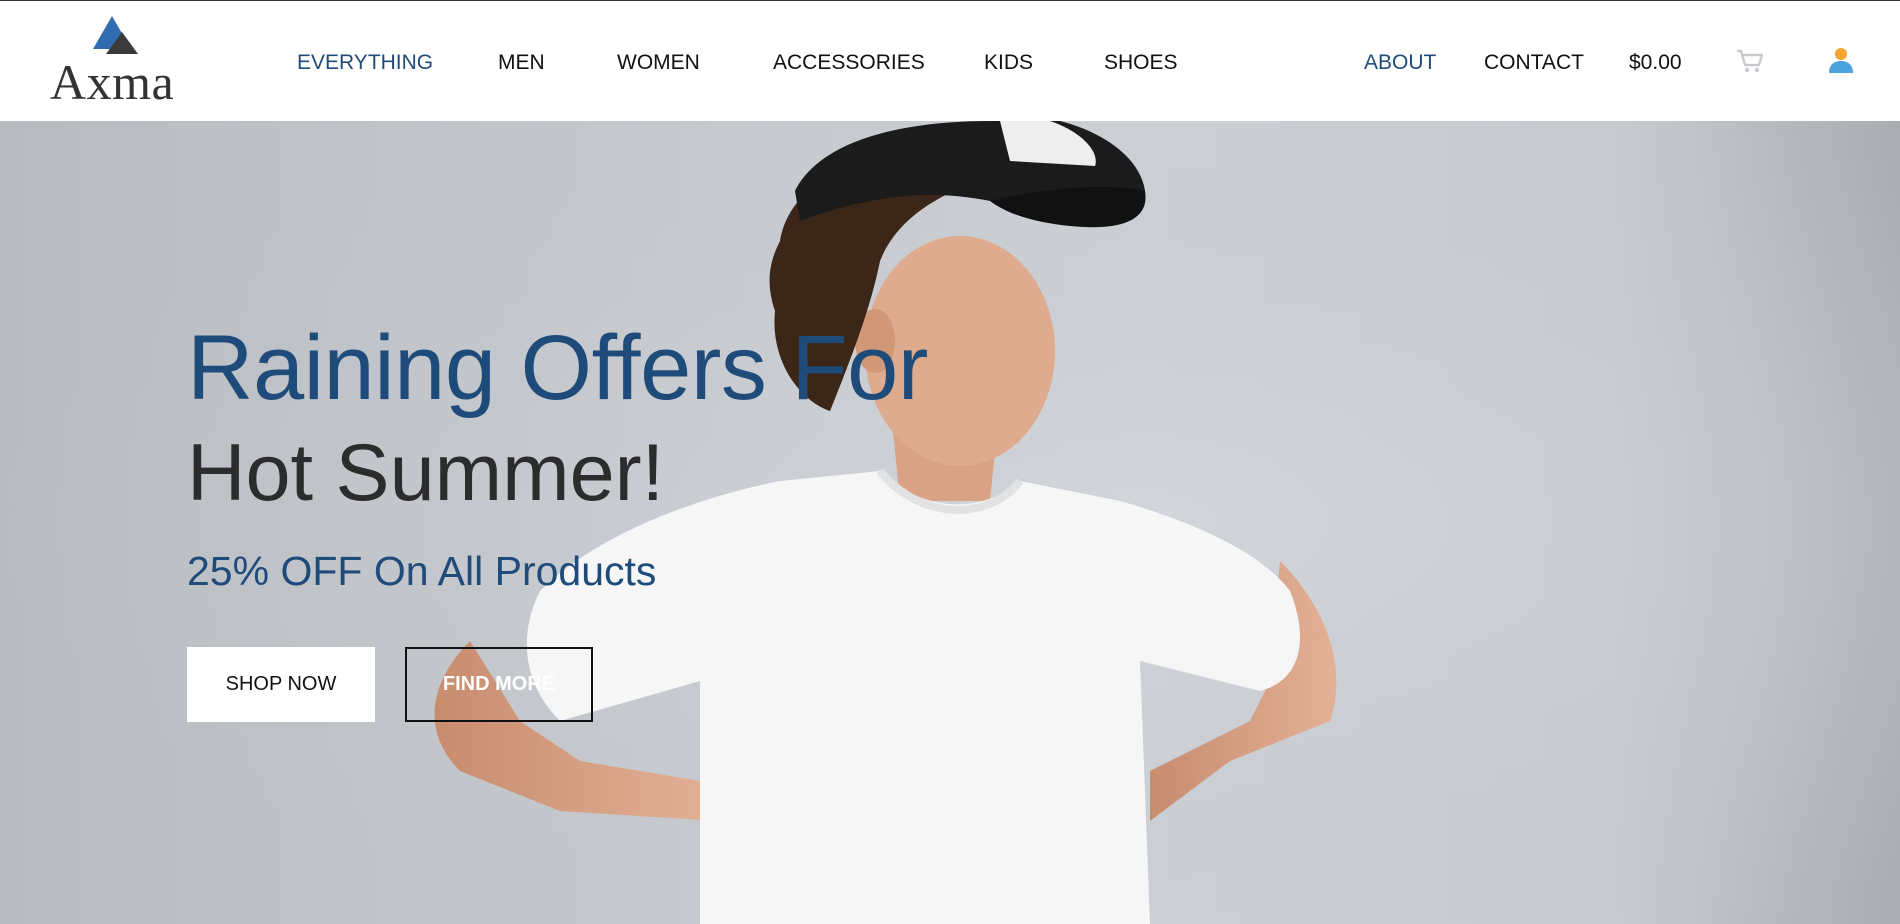  What do you see at coordinates (1750, 63) in the screenshot?
I see `shopping-cart-icon` at bounding box center [1750, 63].